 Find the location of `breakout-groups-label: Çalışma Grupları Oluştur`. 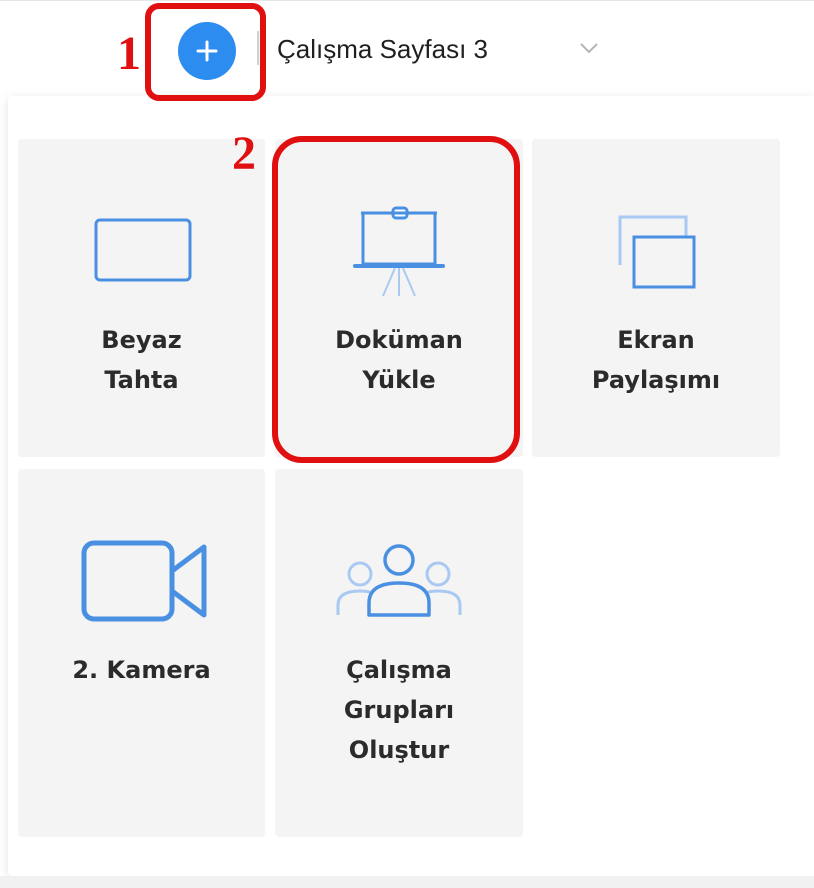

breakout-groups-label: Çalışma Grupları Oluştur is located at coordinates (399, 710).